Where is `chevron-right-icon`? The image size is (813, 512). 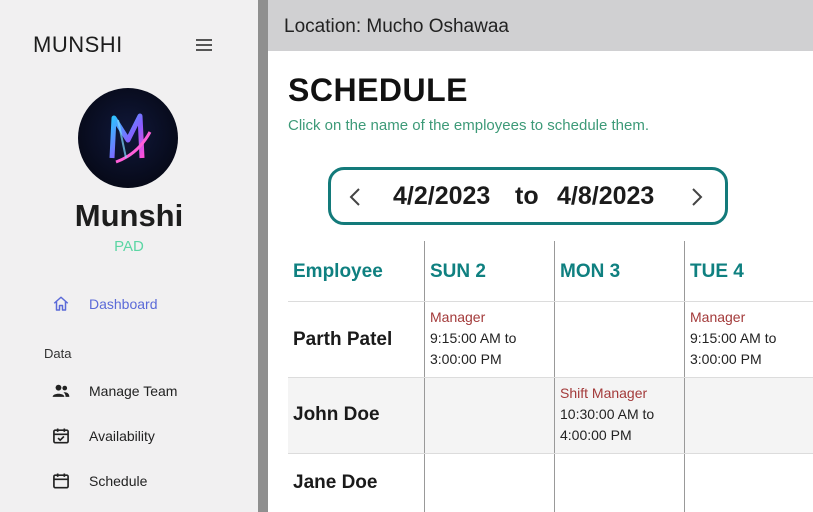 chevron-right-icon is located at coordinates (697, 197).